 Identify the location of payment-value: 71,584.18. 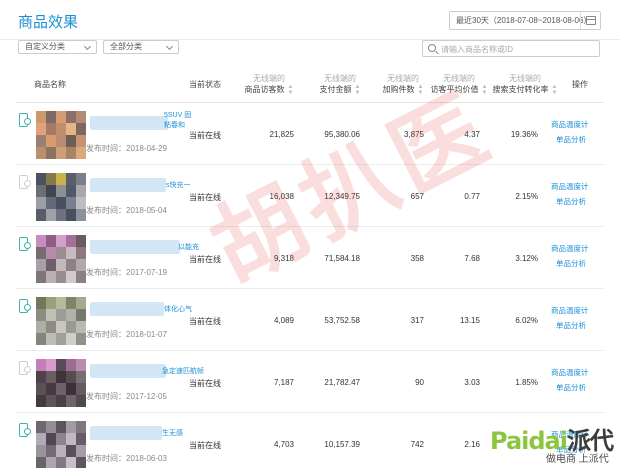
(342, 258).